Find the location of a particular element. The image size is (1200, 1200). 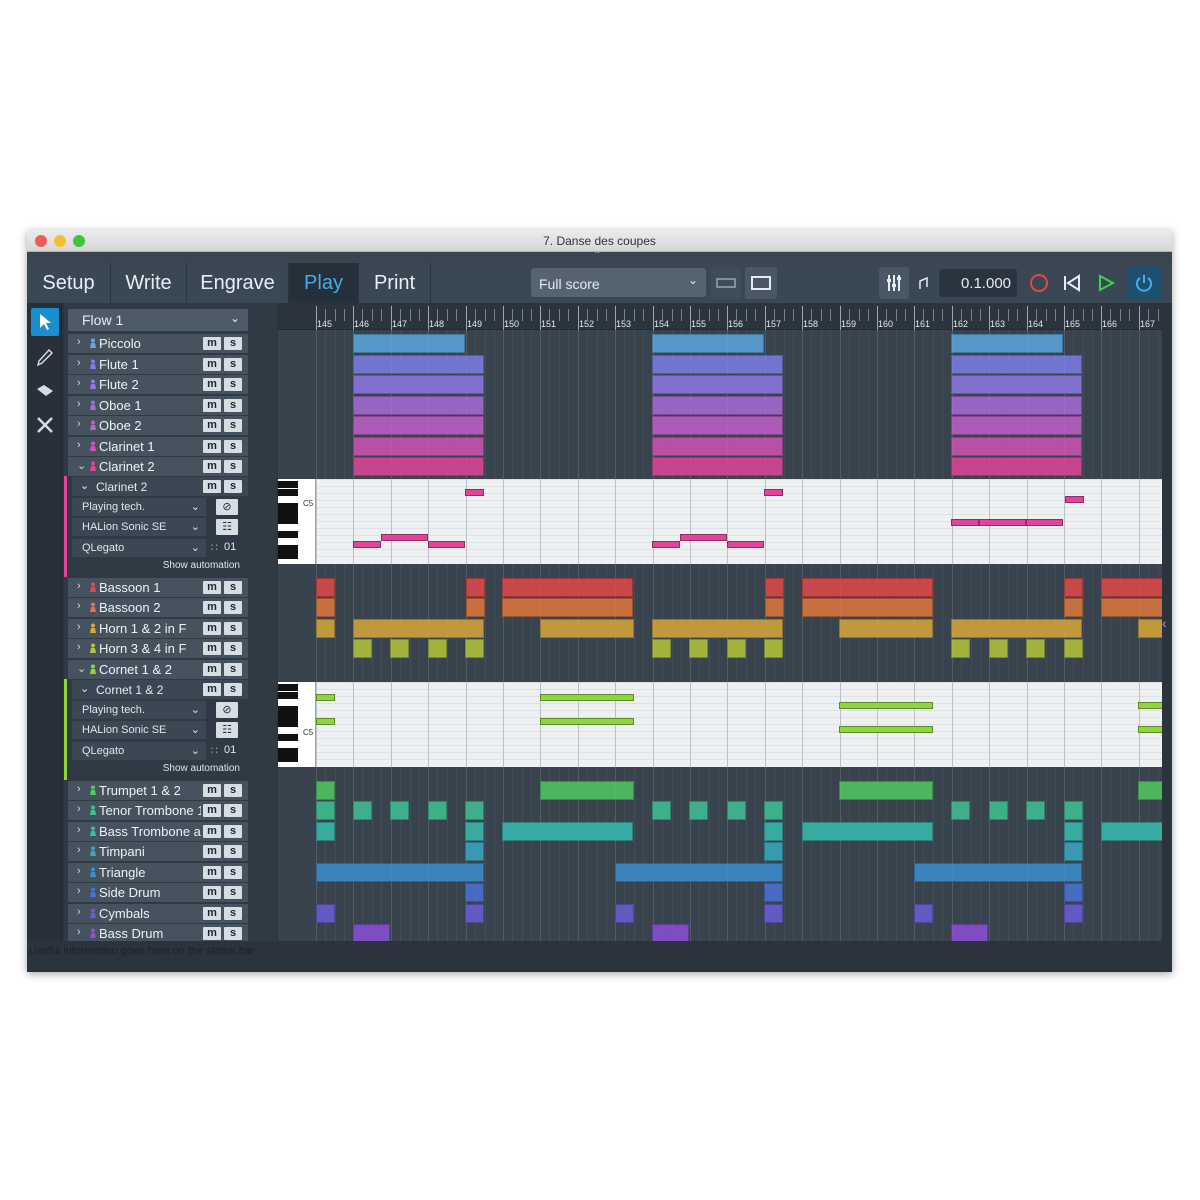

track-header: ⌄ Cornet 1 & 2 ms is located at coordinates (158, 669).